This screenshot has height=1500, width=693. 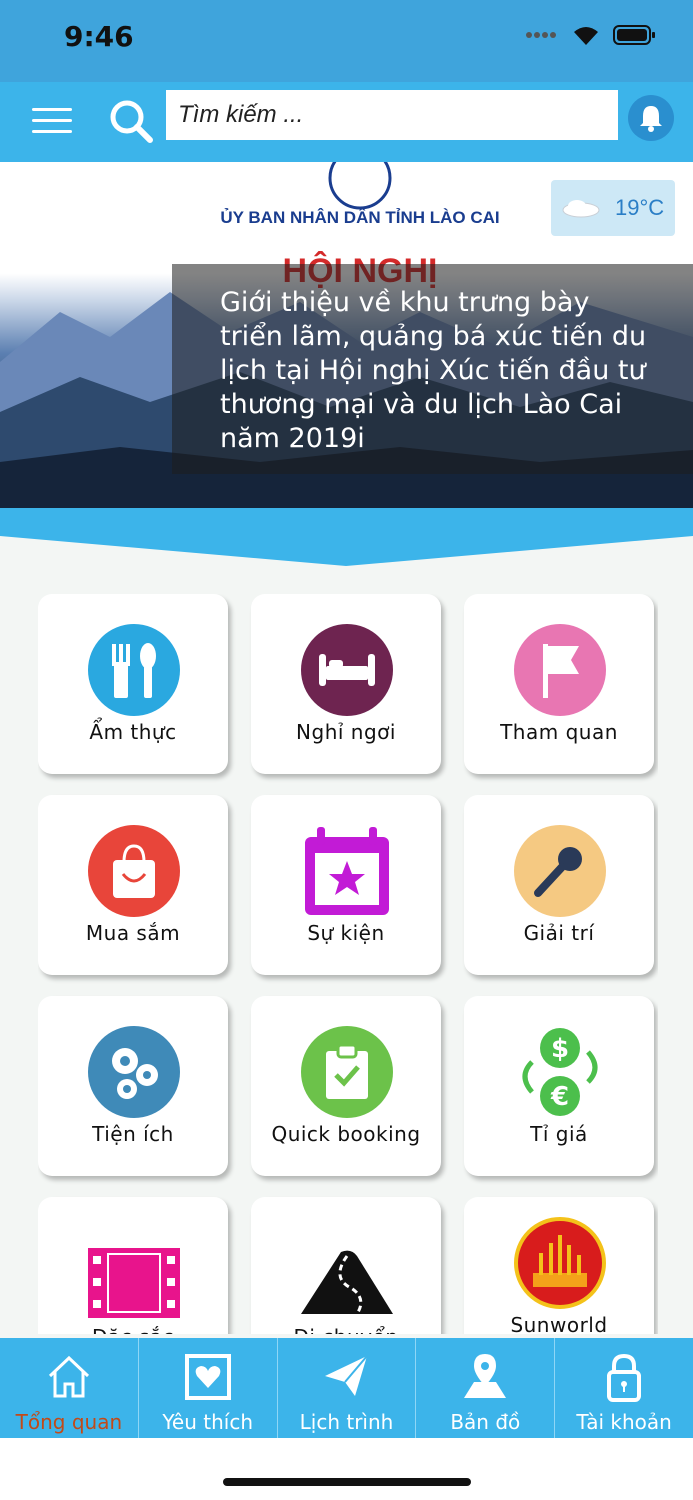 What do you see at coordinates (560, 670) in the screenshot?
I see `flag-icon` at bounding box center [560, 670].